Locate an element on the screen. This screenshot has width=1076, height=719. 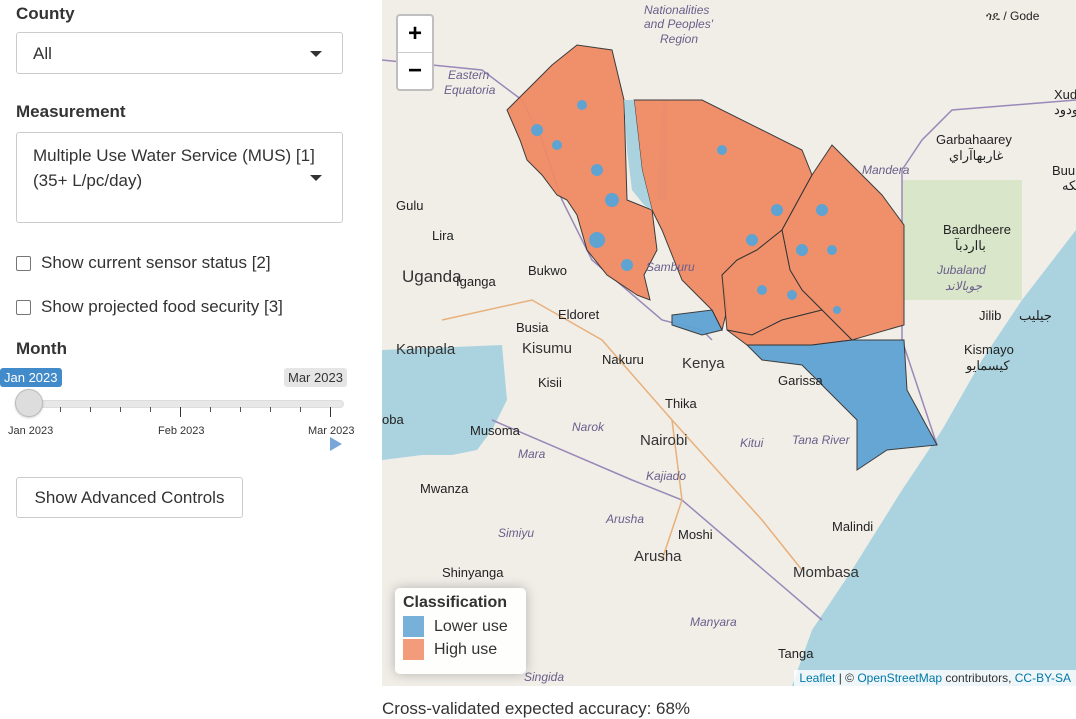
place-label: Moshi is located at coordinates (695, 534).